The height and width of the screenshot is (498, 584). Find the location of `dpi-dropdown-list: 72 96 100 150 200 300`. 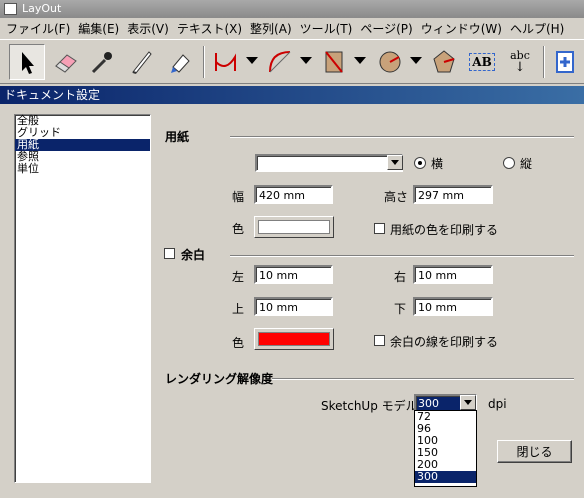

dpi-dropdown-list: 72 96 100 150 200 300 is located at coordinates (445, 448).